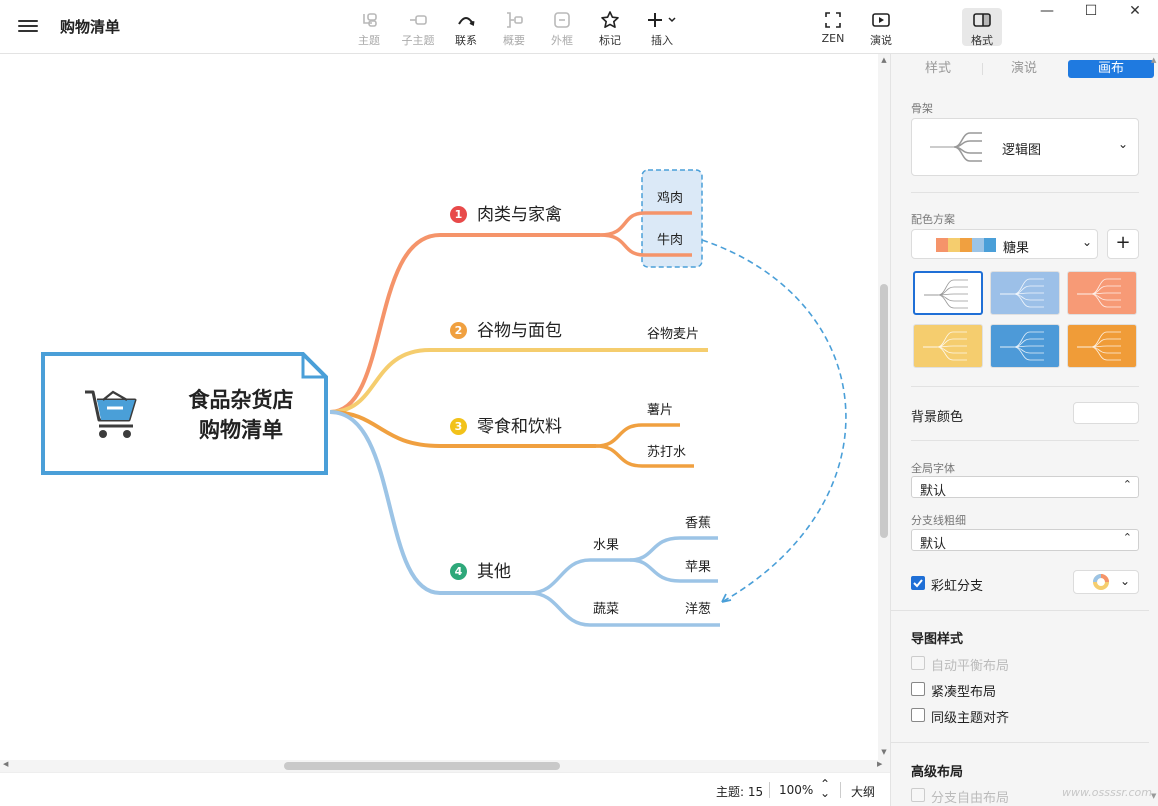 The image size is (1158, 806). What do you see at coordinates (1127, 537) in the screenshot?
I see `updown-arrow-icon: ⌃` at bounding box center [1127, 537].